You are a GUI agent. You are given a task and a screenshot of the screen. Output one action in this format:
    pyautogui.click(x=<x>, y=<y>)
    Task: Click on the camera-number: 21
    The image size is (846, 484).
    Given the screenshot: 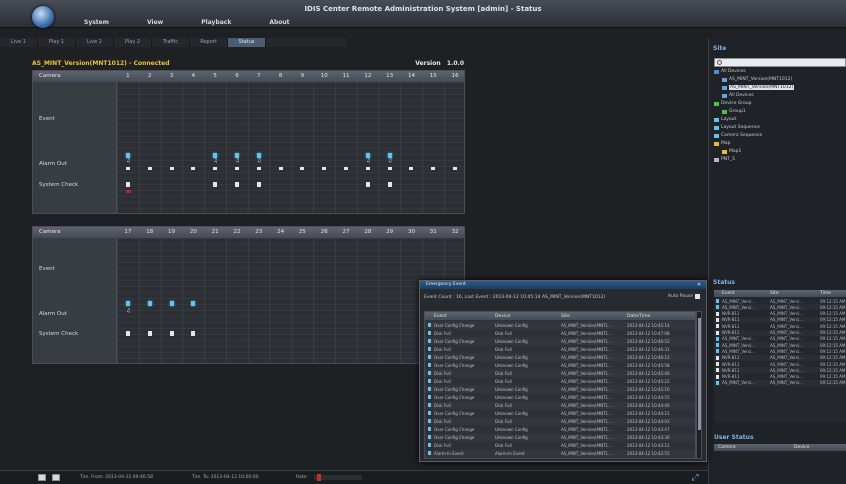 What is the action you would take?
    pyautogui.click(x=215, y=232)
    